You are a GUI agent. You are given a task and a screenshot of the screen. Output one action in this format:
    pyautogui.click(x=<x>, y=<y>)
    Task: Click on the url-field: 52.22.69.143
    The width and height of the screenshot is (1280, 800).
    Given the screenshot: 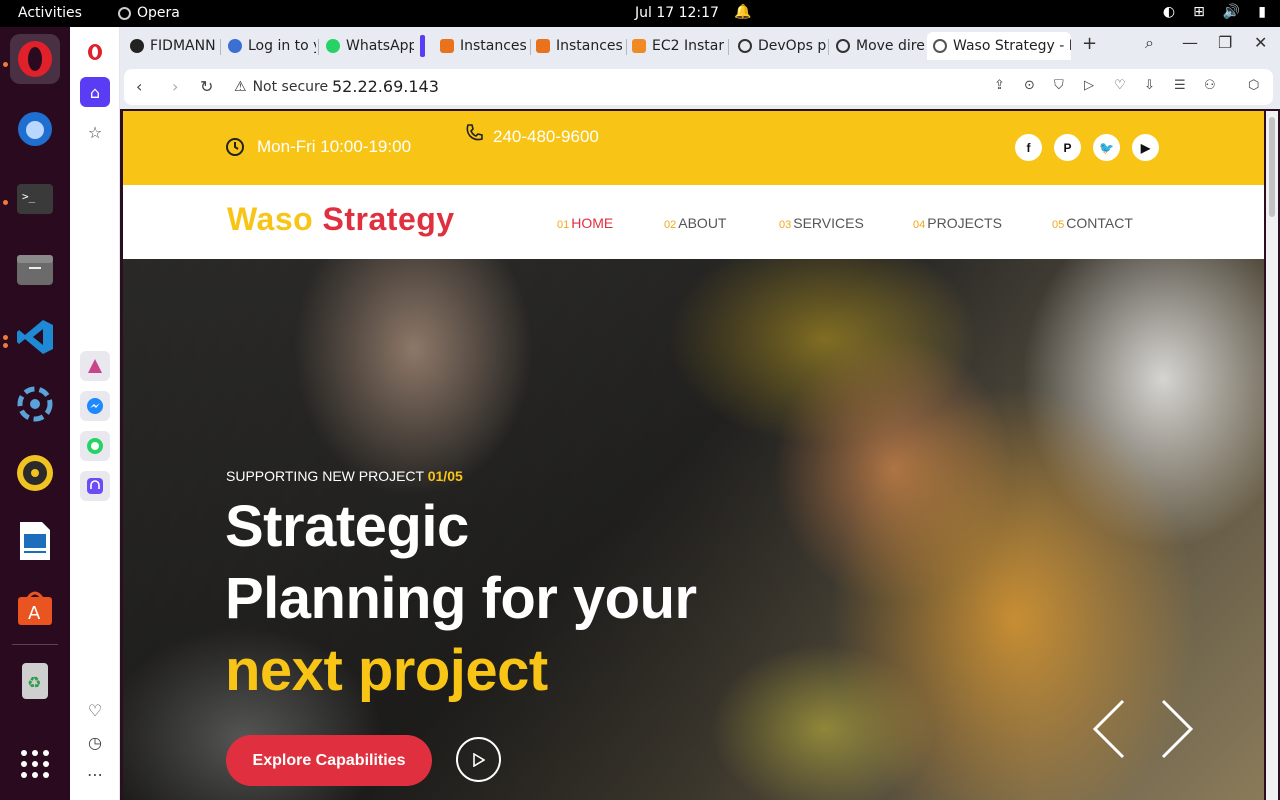 What is the action you would take?
    pyautogui.click(x=385, y=86)
    